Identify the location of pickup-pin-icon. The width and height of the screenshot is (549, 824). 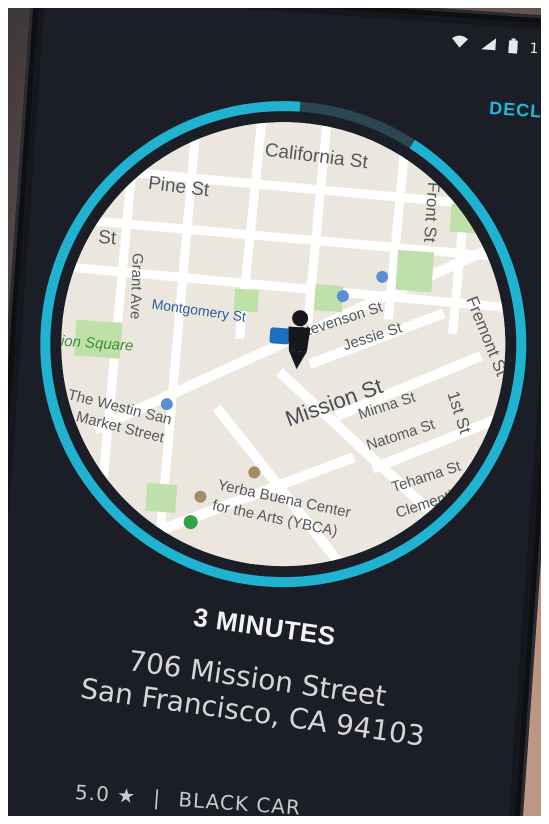
(299, 340).